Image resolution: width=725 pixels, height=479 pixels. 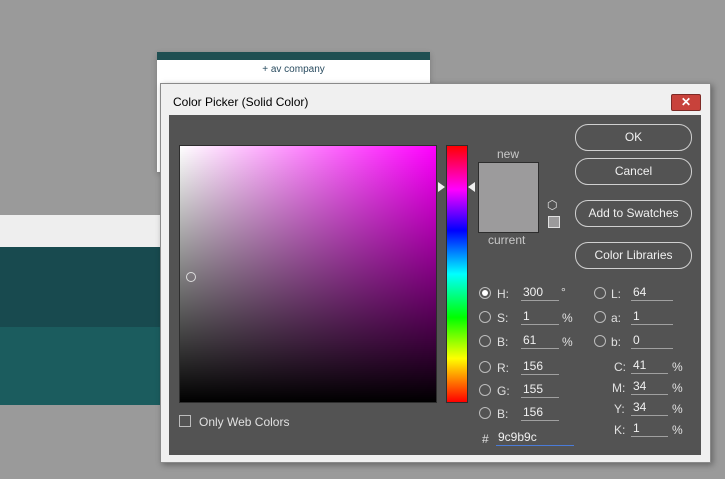 I want to click on box-band, so click(x=80, y=287).